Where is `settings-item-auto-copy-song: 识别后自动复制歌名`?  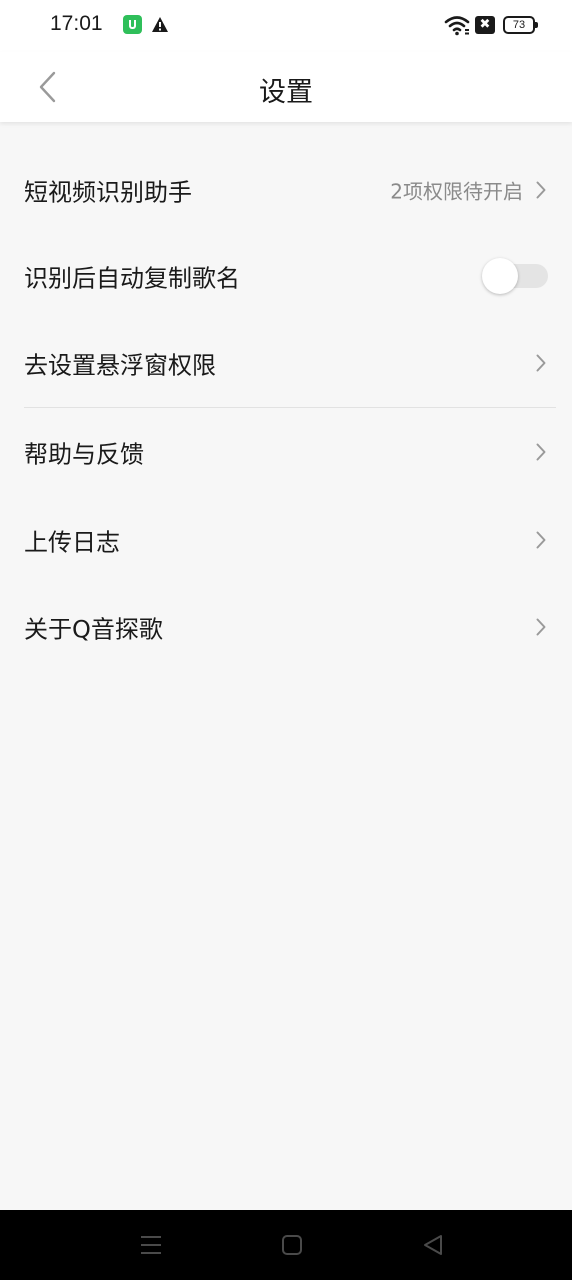 settings-item-auto-copy-song: 识别后自动复制歌名 is located at coordinates (286, 275).